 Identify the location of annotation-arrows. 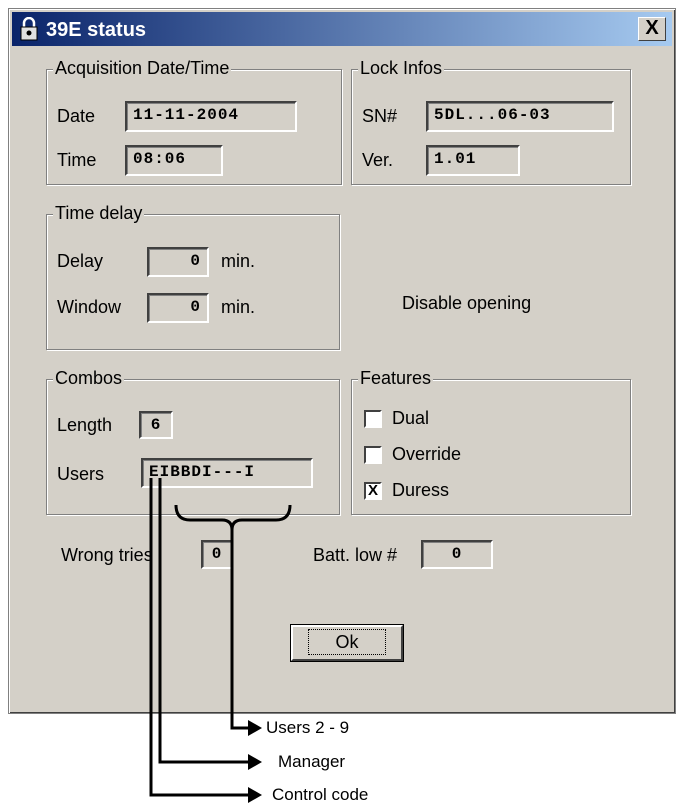
(220, 640).